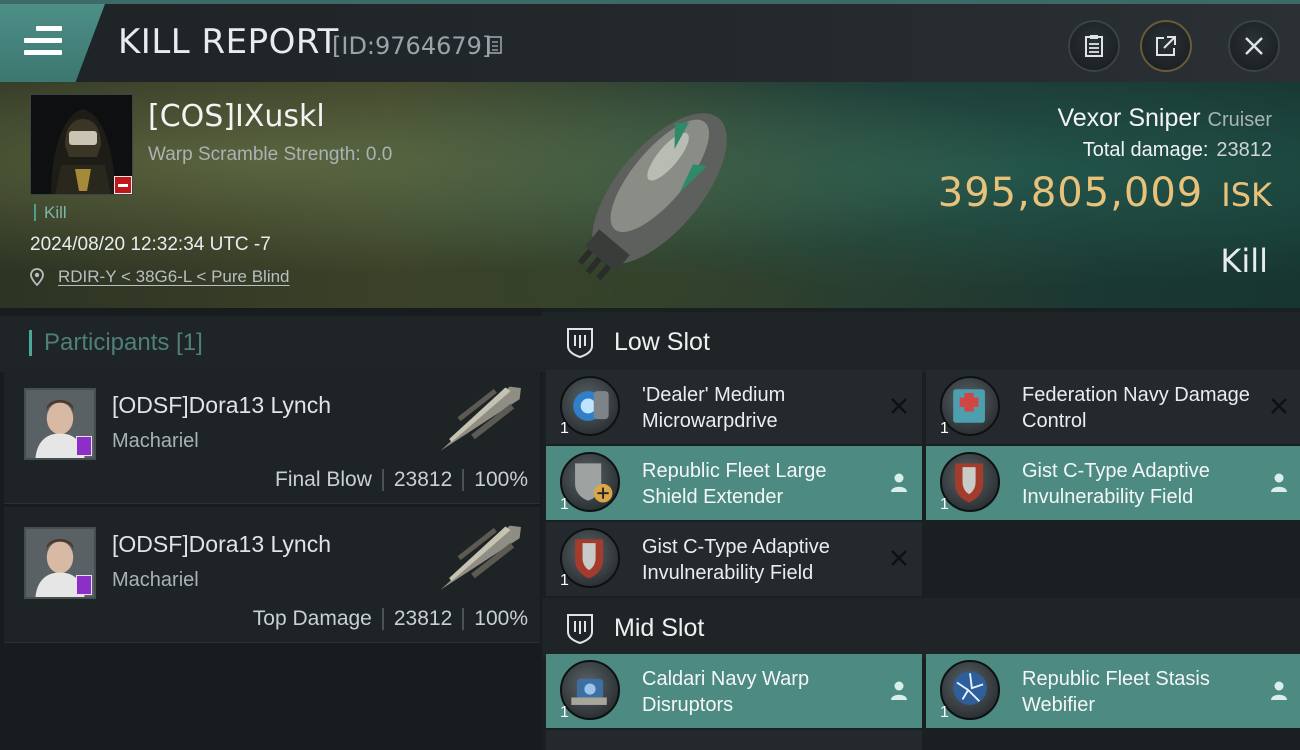  I want to click on ship-name: Vexor Sniper Cruiser, so click(1164, 118).